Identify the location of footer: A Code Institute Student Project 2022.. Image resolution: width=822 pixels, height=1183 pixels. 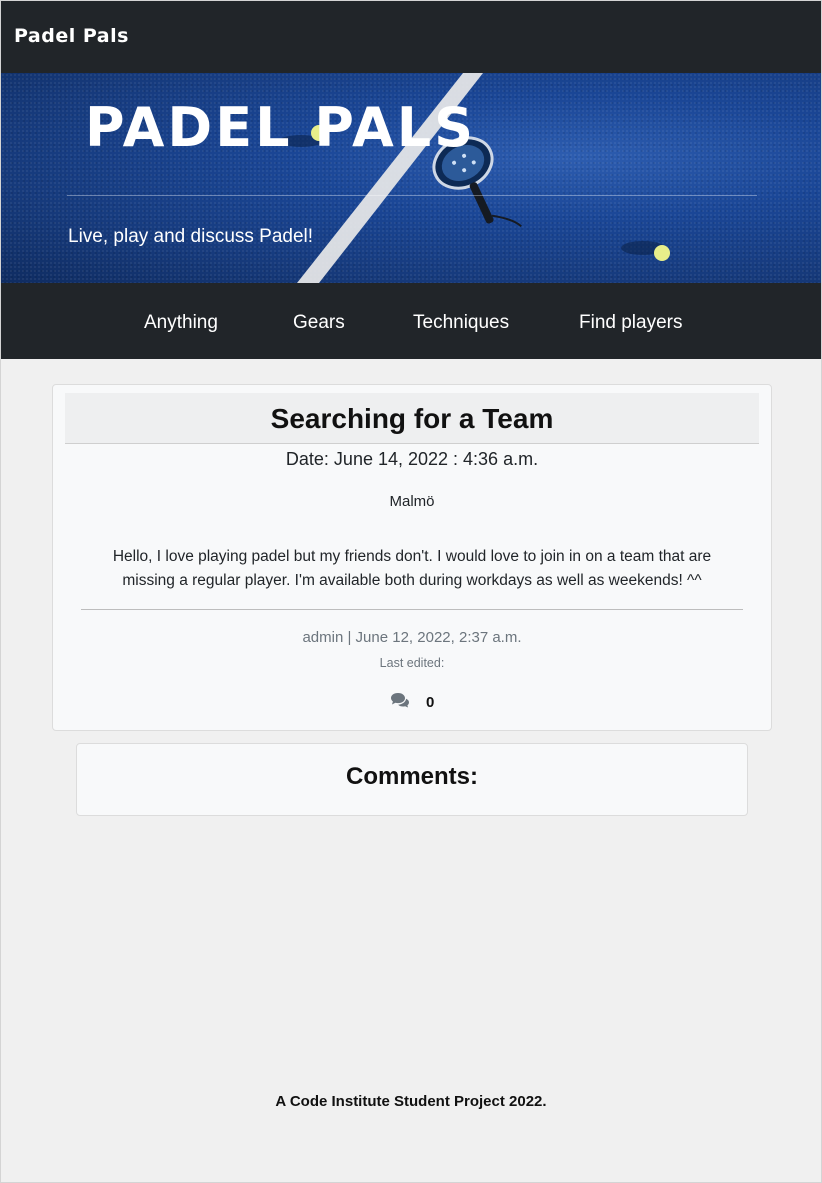
(411, 1101).